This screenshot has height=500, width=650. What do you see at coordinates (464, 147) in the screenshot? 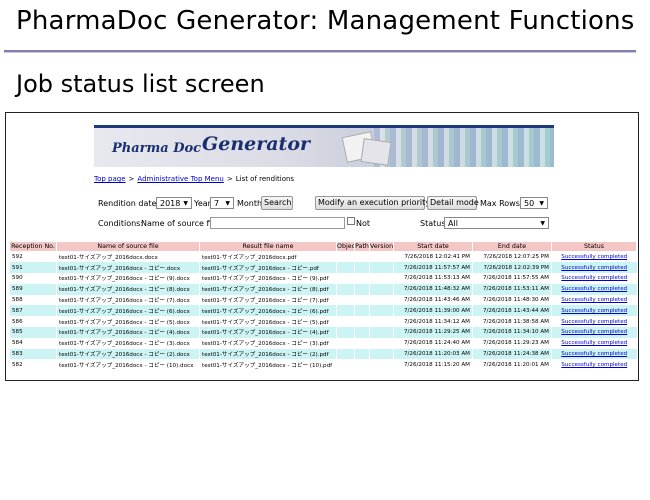
I see `banner-decoration` at bounding box center [464, 147].